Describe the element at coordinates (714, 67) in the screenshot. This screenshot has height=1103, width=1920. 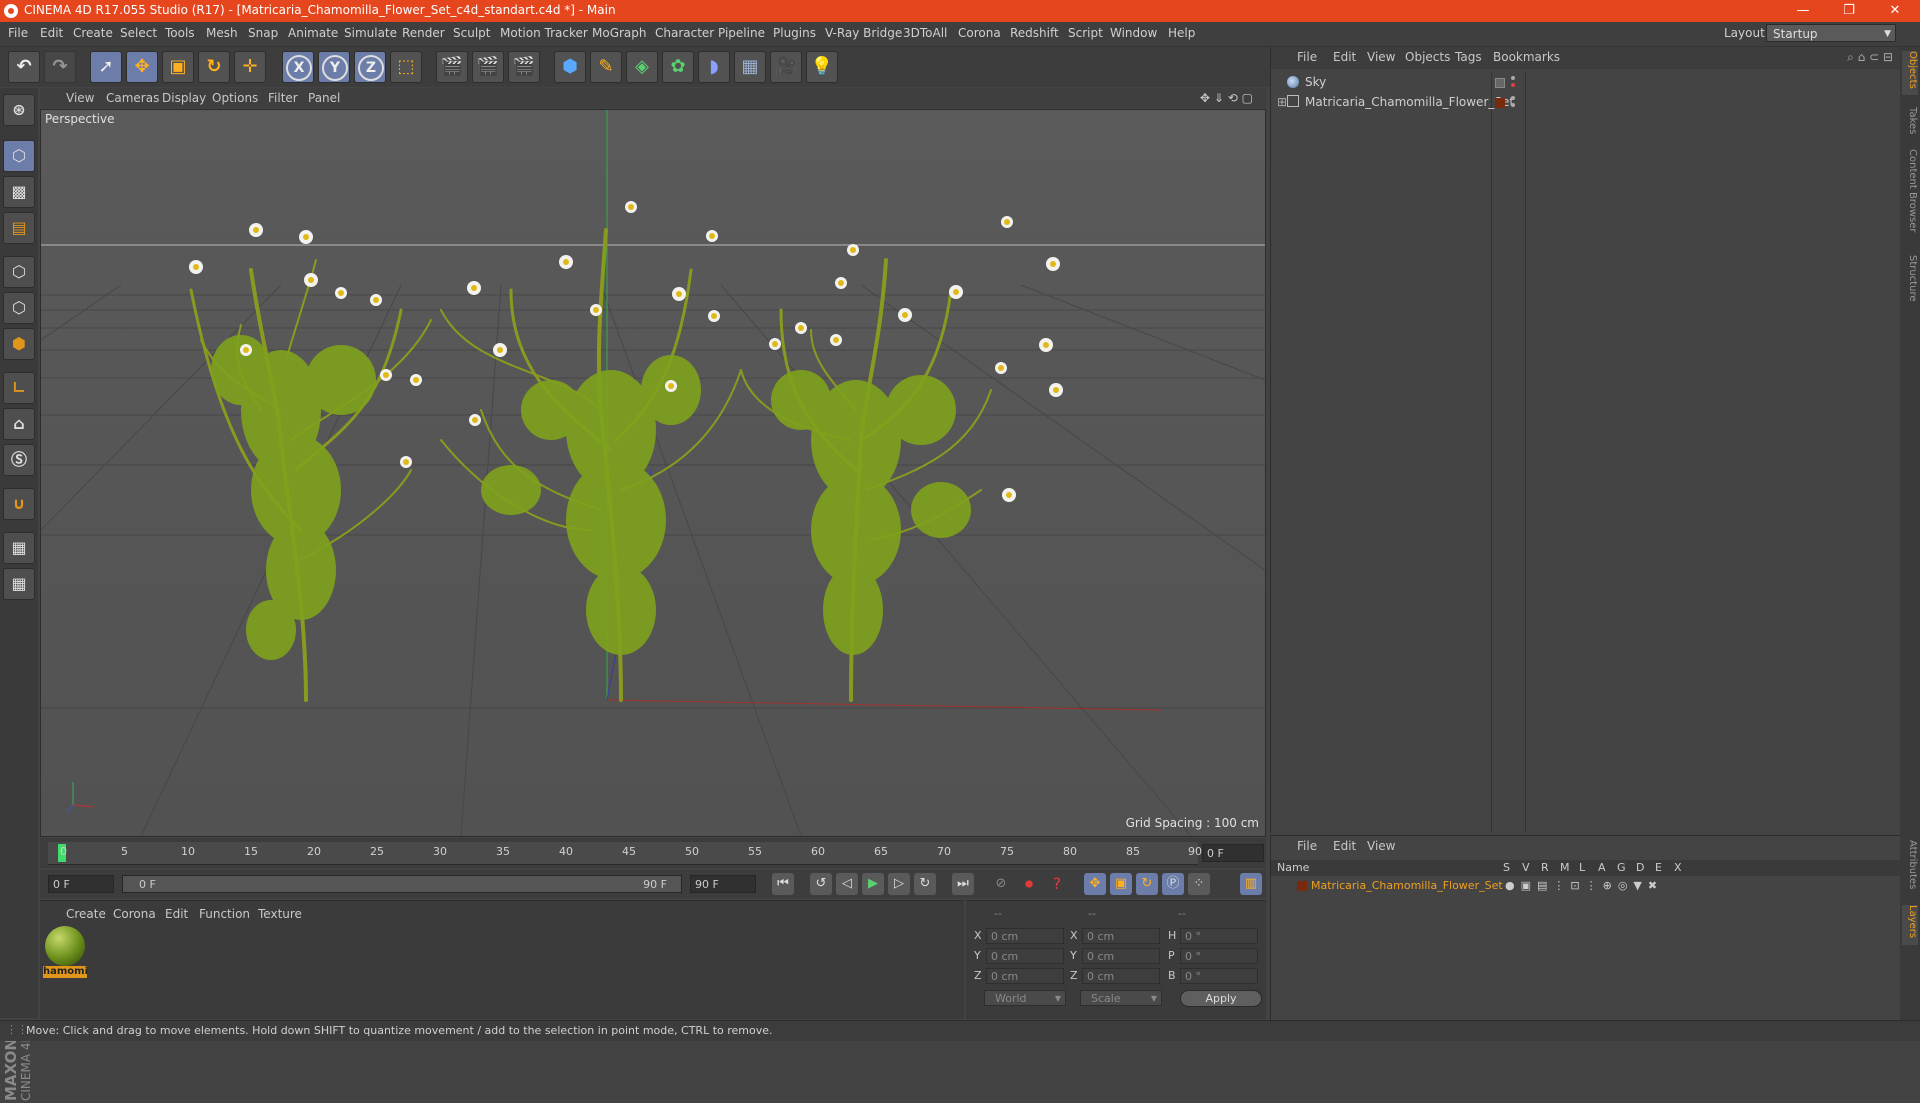
I see `deformer-button: ◗` at that location.